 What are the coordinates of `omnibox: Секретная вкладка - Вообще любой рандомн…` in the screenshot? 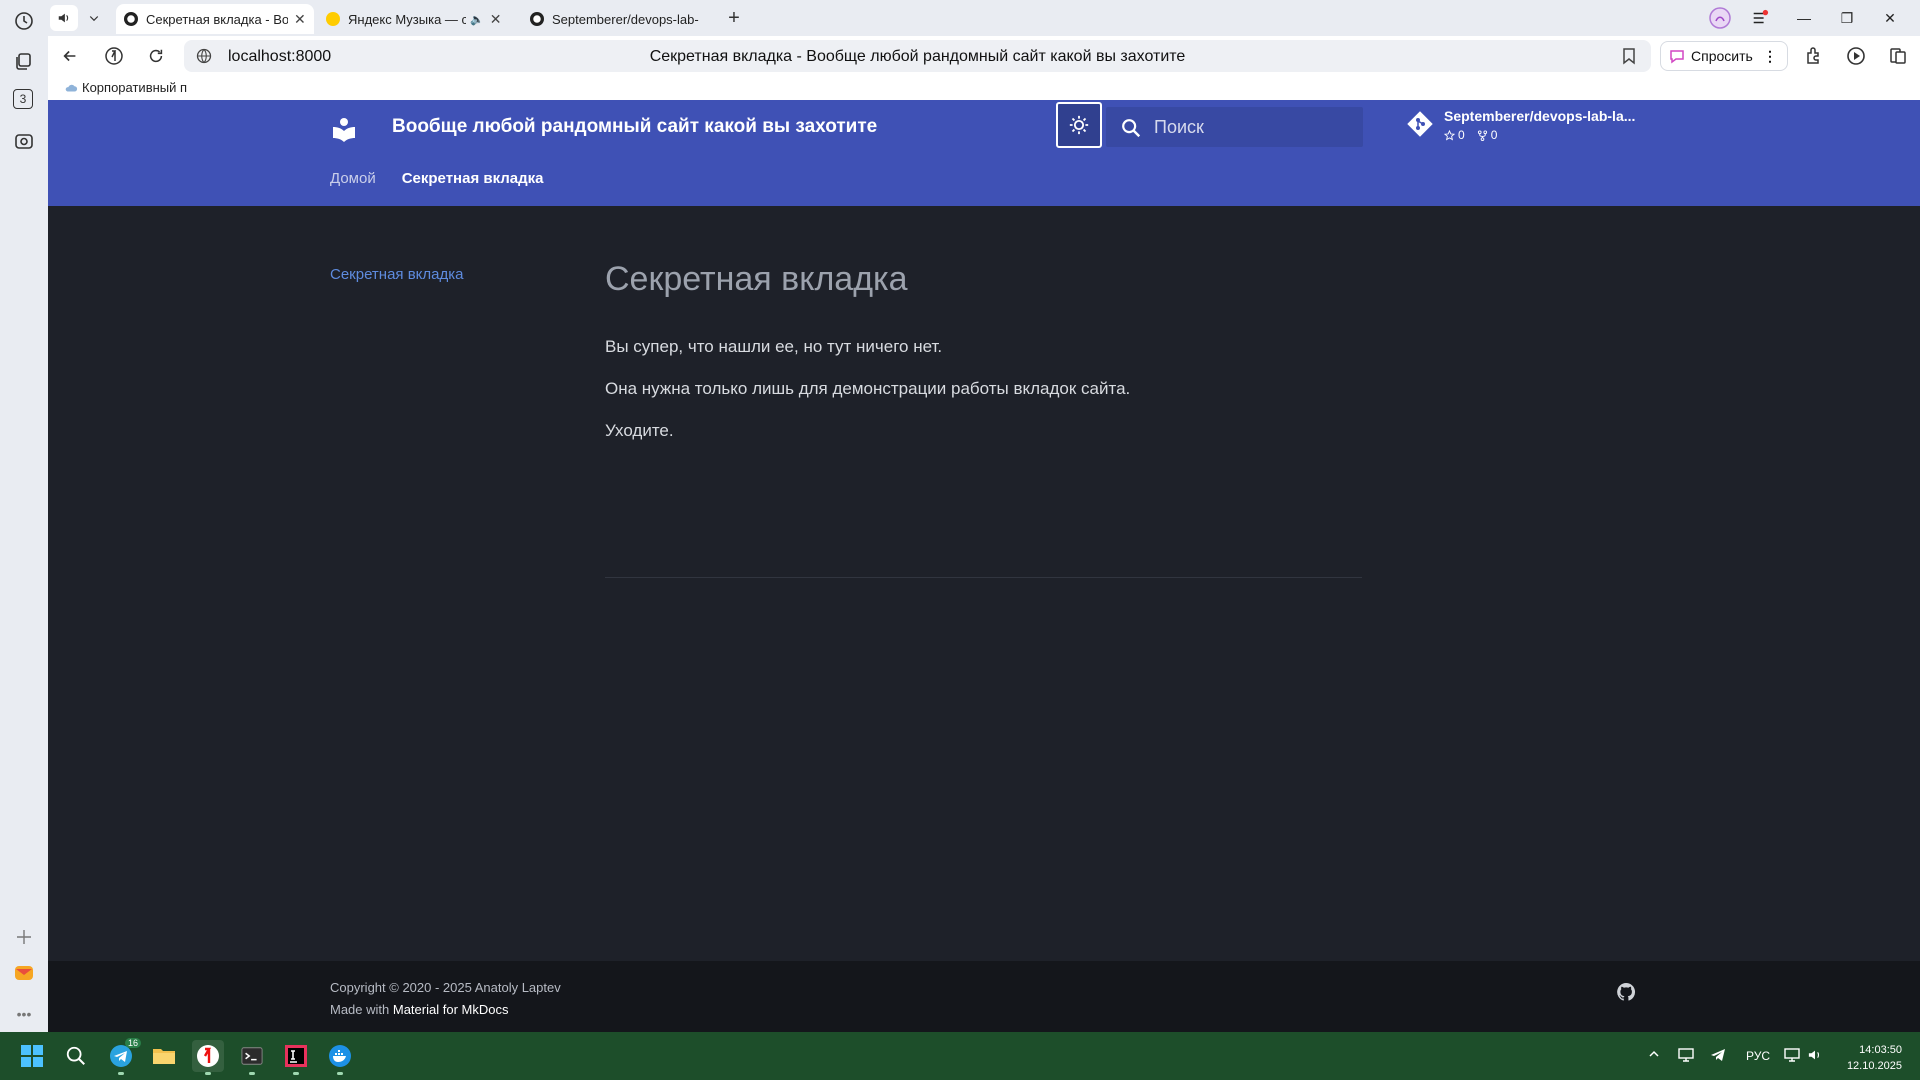 It's located at (917, 56).